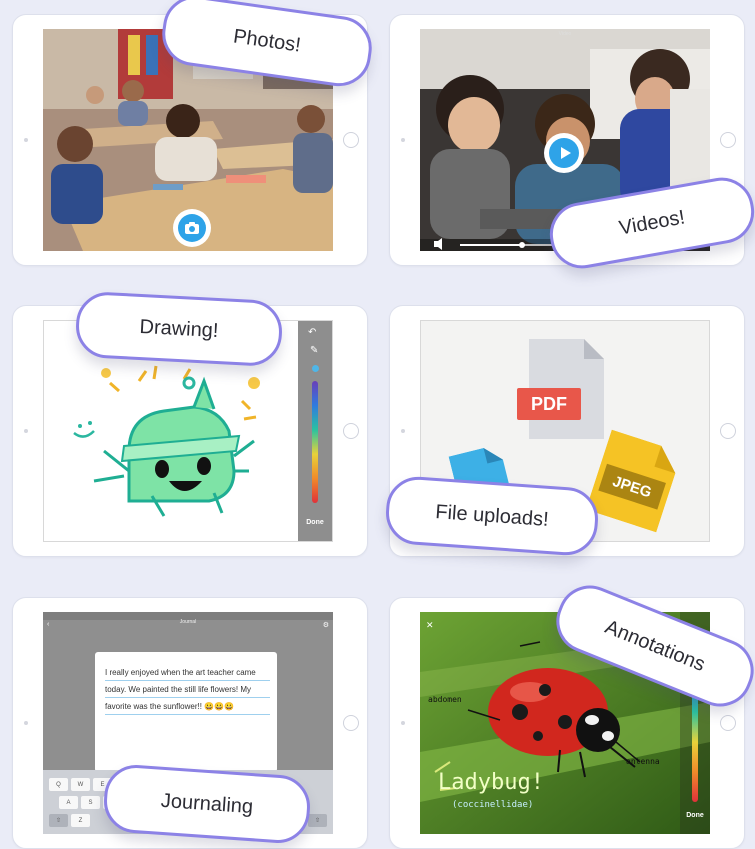 This screenshot has width=755, height=849. I want to click on back-icon: ‹, so click(48, 624).